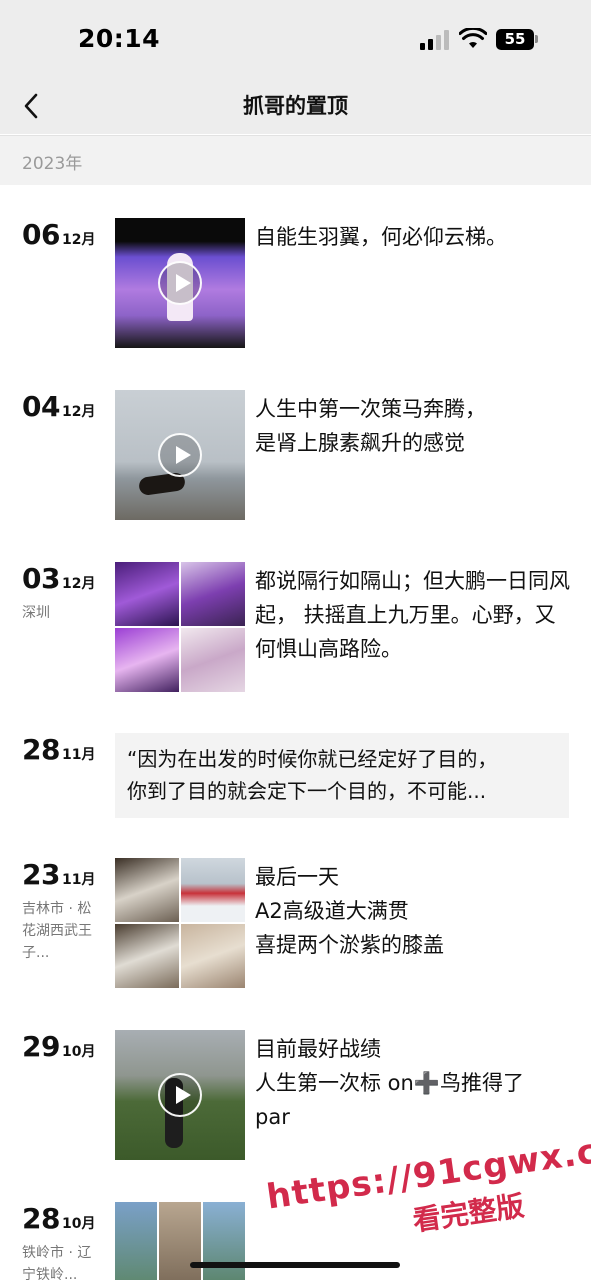  I want to click on post-caption: 人生中第一次策马奔腾， 是肾上腺素飙升的感觉, so click(370, 426).